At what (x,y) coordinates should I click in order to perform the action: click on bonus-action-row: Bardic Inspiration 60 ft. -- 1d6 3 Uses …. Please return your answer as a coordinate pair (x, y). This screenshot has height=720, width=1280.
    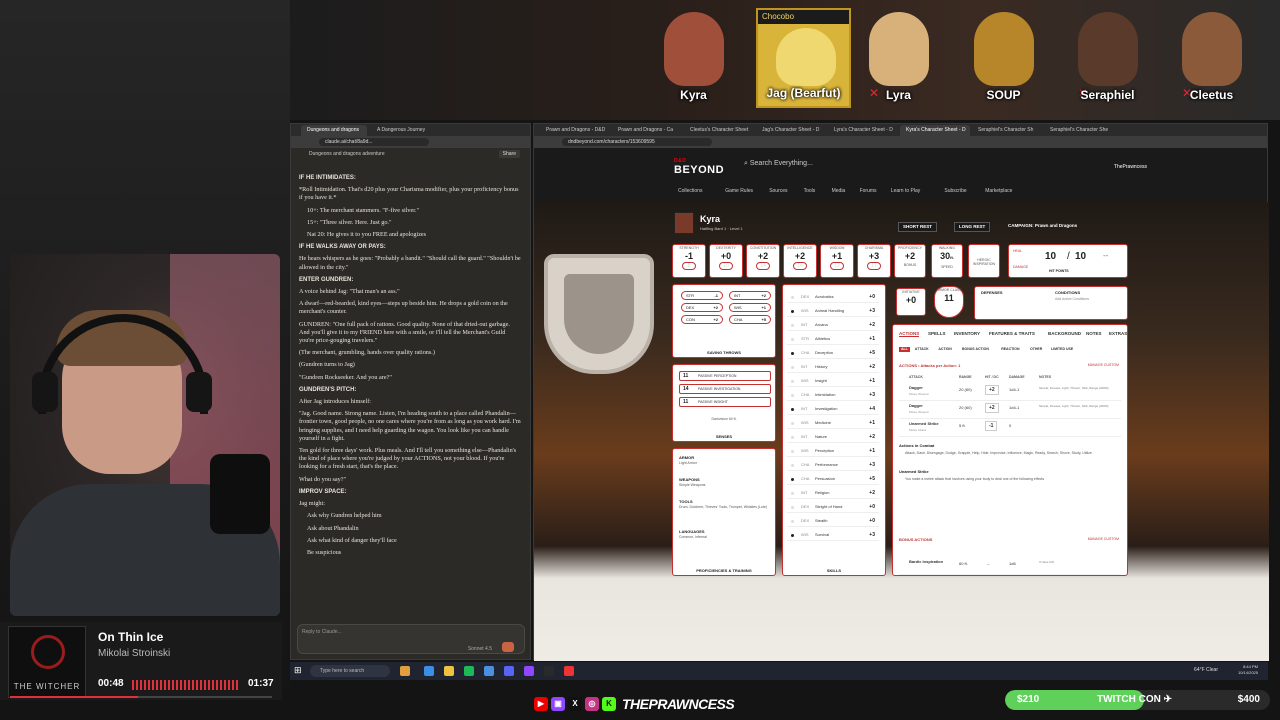
    Looking at the image, I should click on (1010, 566).